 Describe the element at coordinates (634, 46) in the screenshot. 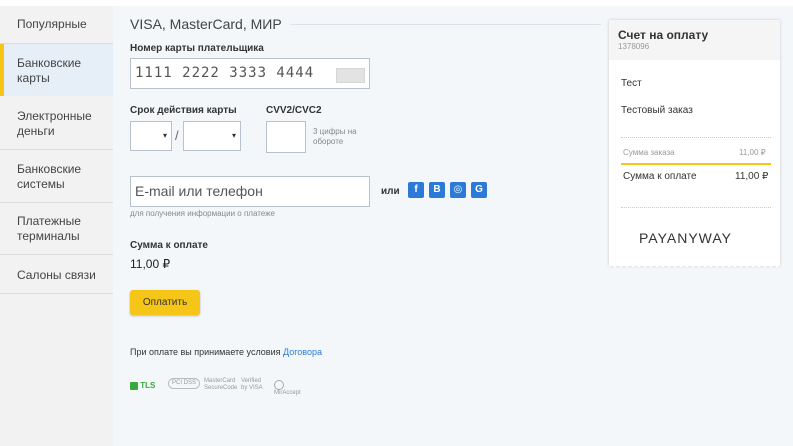

I see `invoice-id: 1378096` at that location.